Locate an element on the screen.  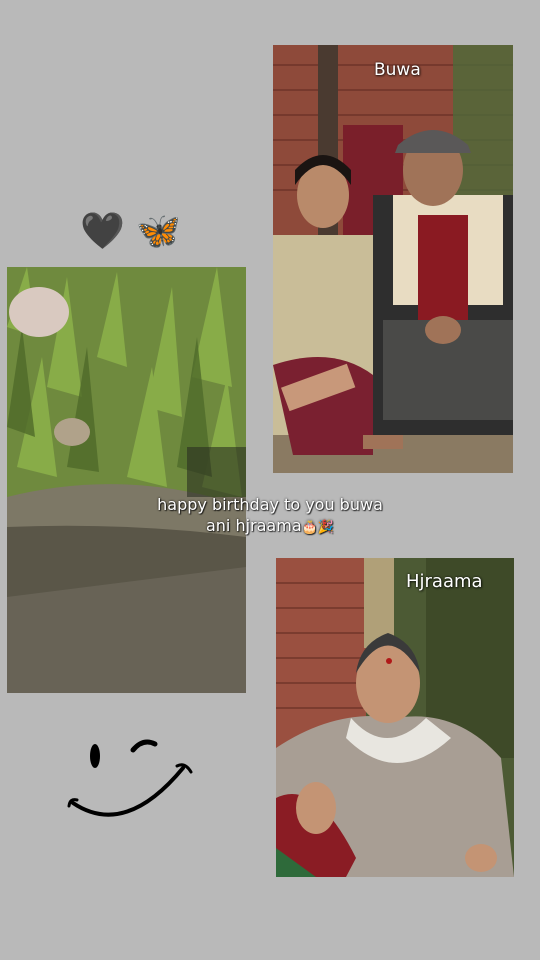
greeting-line-1: happy birthday to you buwa is located at coordinates (270, 504).